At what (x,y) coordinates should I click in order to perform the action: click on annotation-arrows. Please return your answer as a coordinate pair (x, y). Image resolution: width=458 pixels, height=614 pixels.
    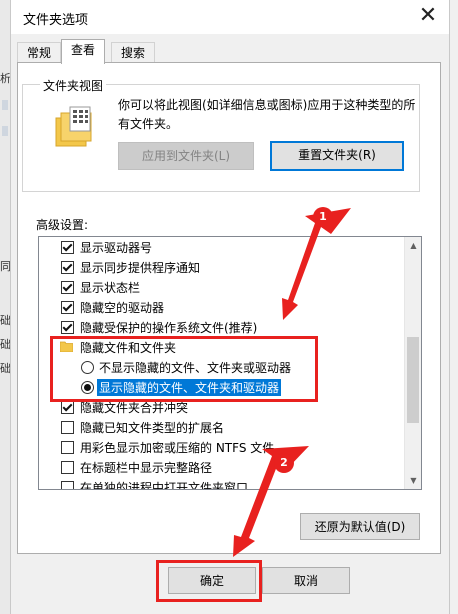
    Looking at the image, I should click on (292, 382).